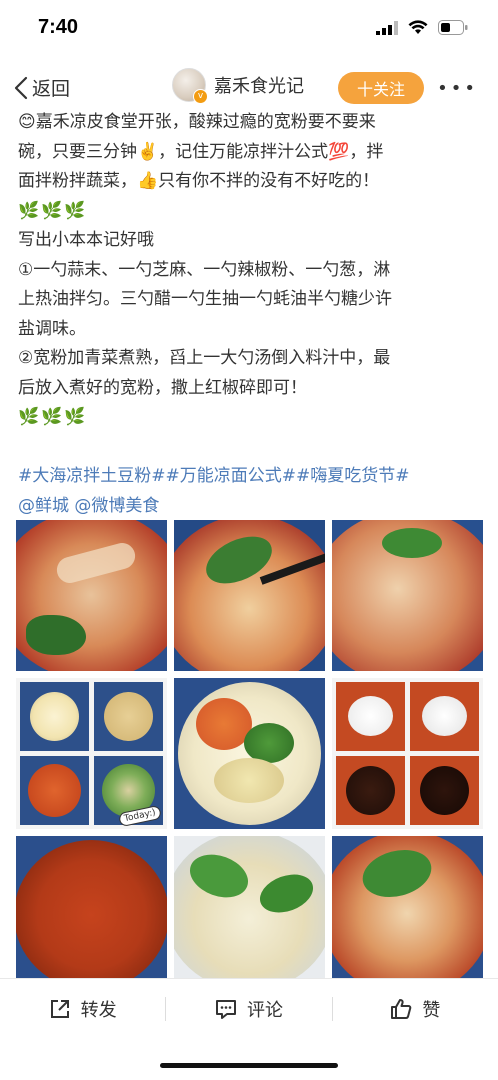 This screenshot has width=498, height=1080. I want to click on repost-button: 转发, so click(82, 1009).